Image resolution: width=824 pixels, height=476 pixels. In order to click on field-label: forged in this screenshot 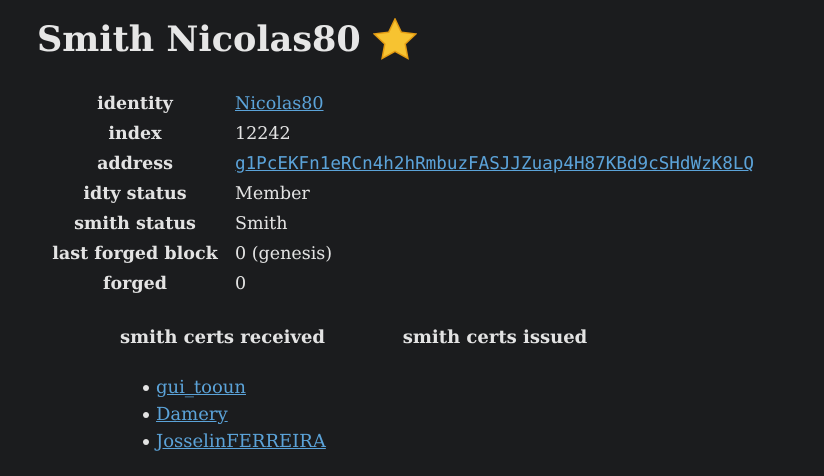, I will do `click(135, 284)`.